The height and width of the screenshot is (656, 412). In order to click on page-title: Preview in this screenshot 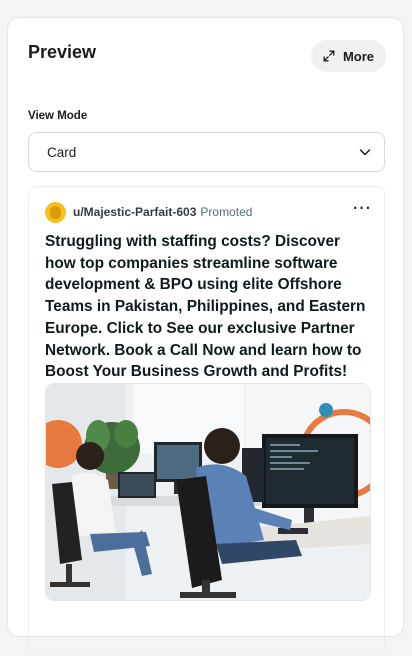, I will do `click(62, 52)`.